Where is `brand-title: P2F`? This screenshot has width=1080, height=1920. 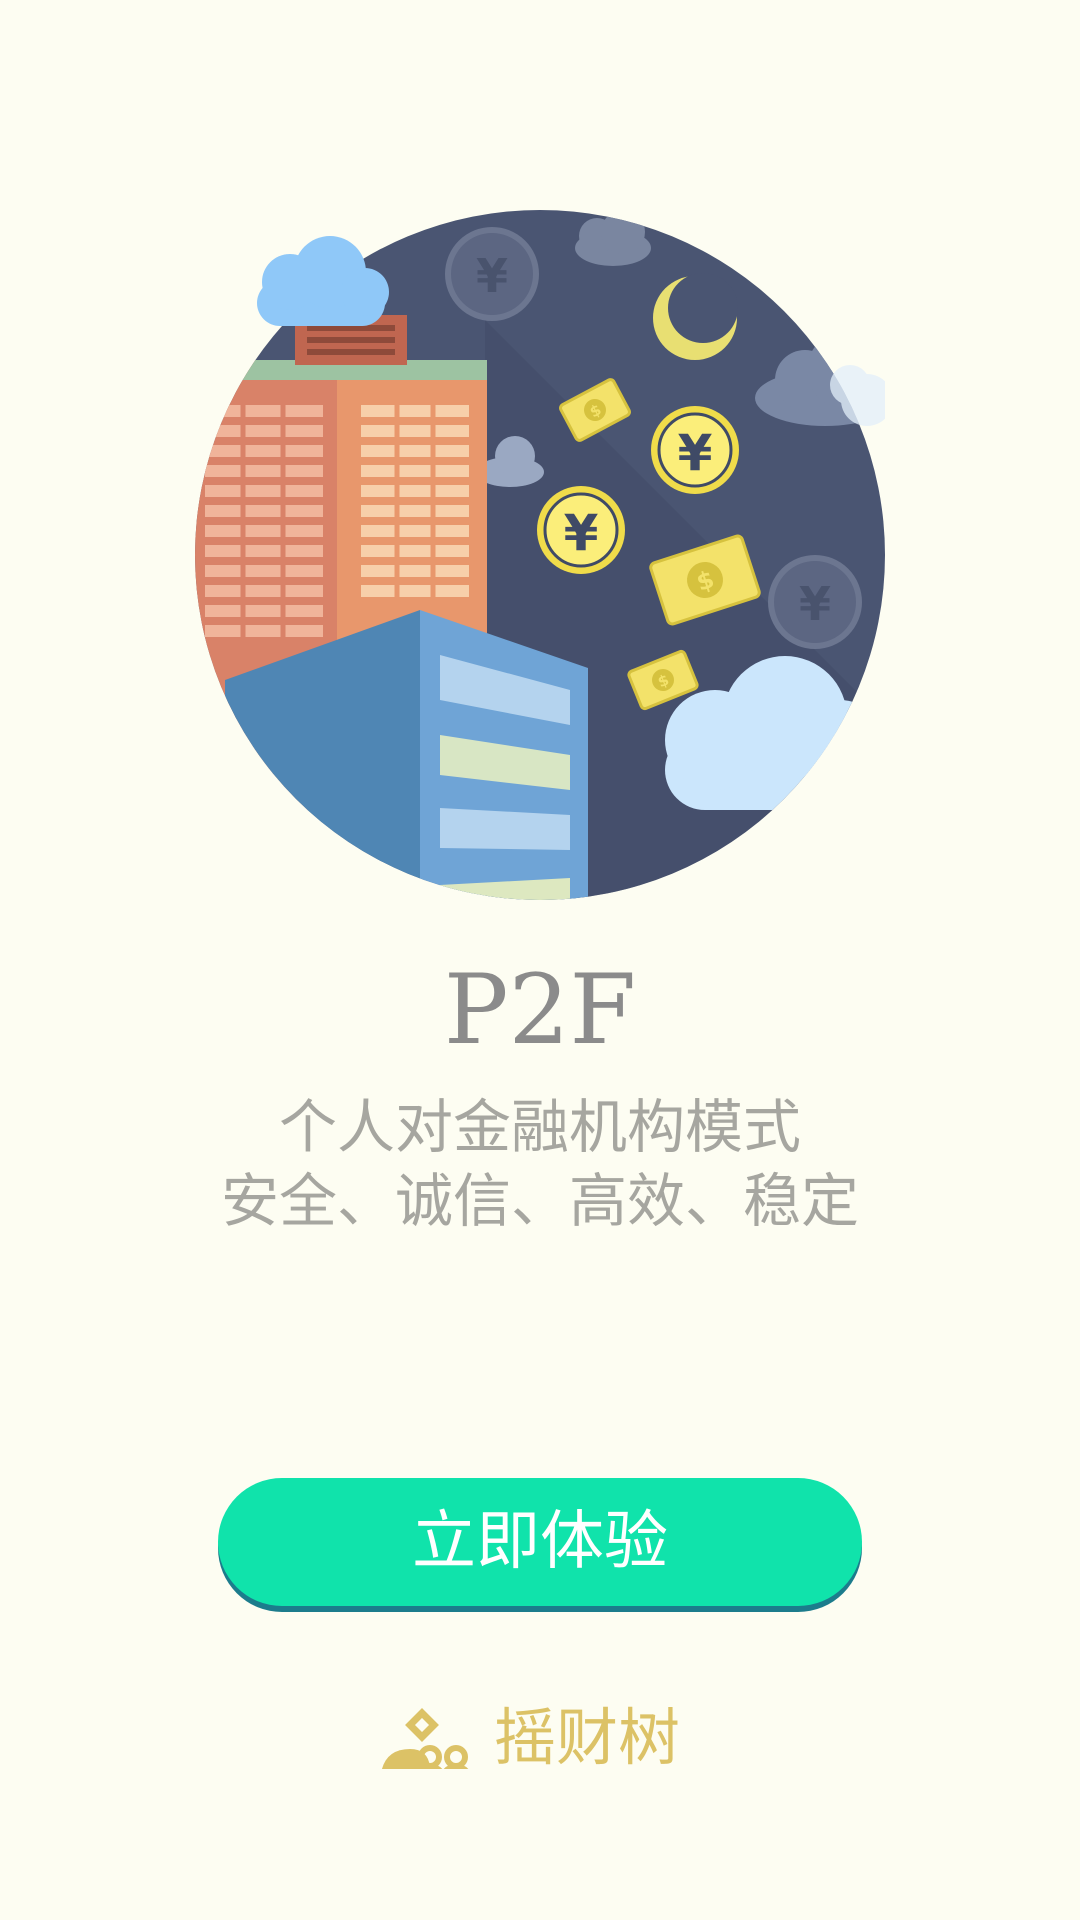
brand-title: P2F is located at coordinates (540, 1010).